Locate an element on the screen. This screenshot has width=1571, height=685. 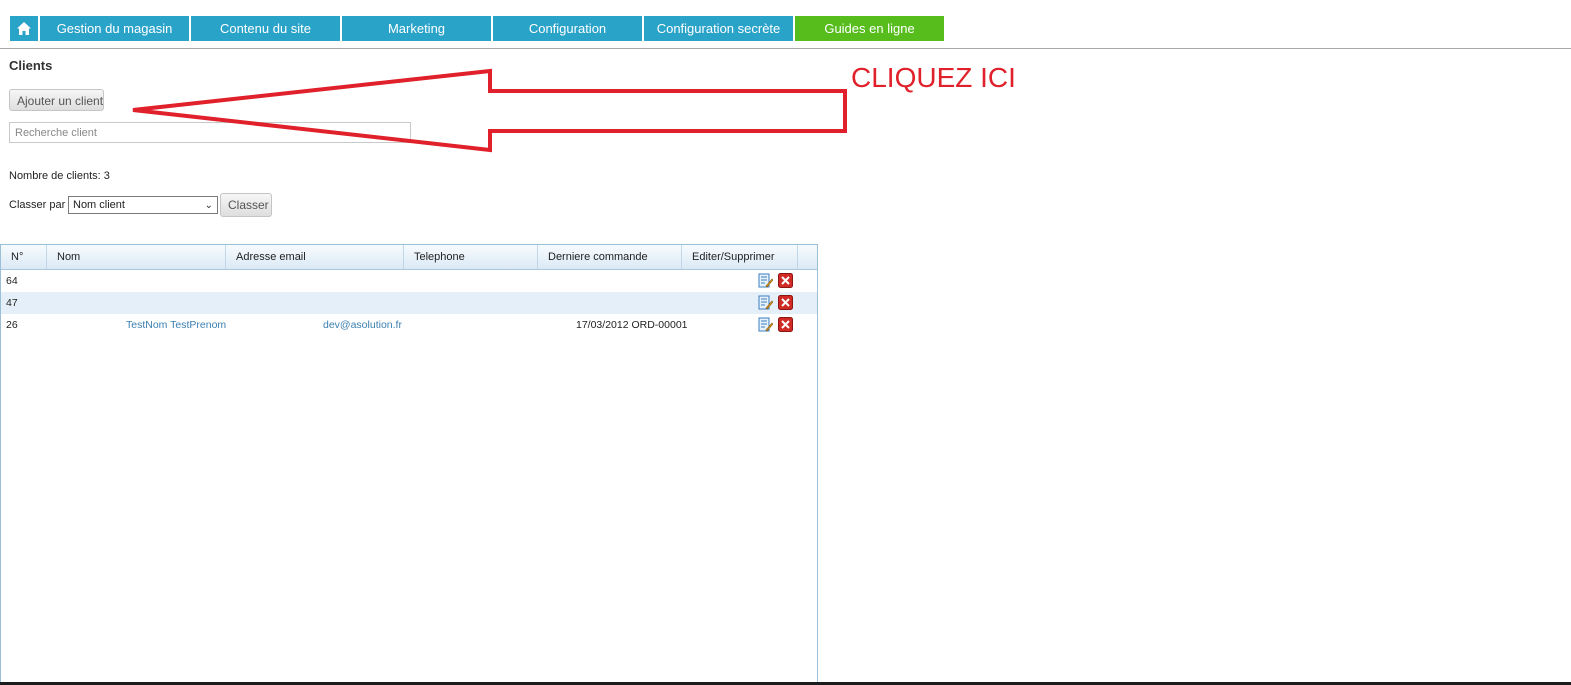
client-search-input is located at coordinates (210, 132).